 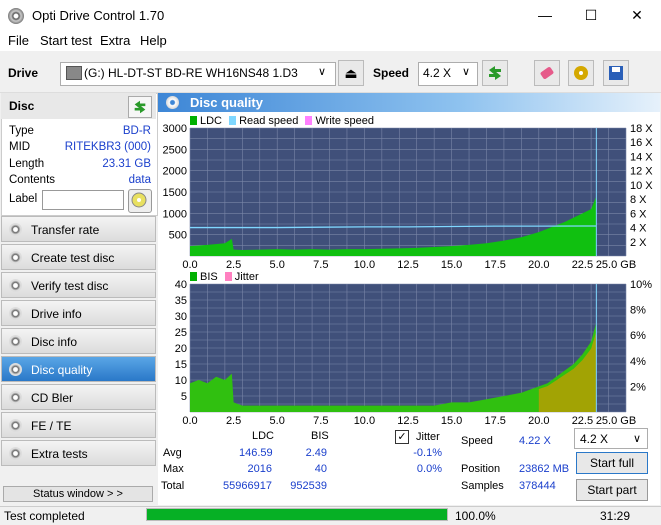 What do you see at coordinates (226, 102) in the screenshot?
I see `disc-quality-title: Disc quality` at bounding box center [226, 102].